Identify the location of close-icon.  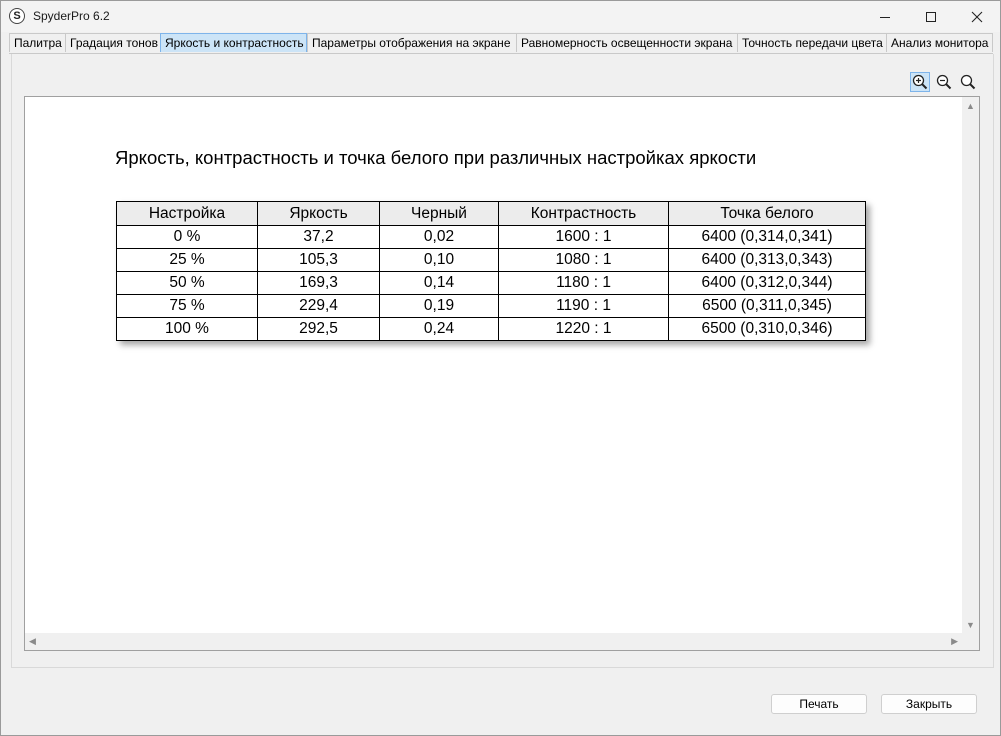
(977, 16).